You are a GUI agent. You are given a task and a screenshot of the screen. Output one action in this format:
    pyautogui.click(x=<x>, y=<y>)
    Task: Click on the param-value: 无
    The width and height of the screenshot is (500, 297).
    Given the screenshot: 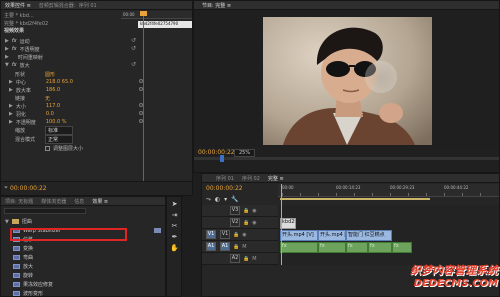 What is the action you would take?
    pyautogui.click(x=47, y=98)
    